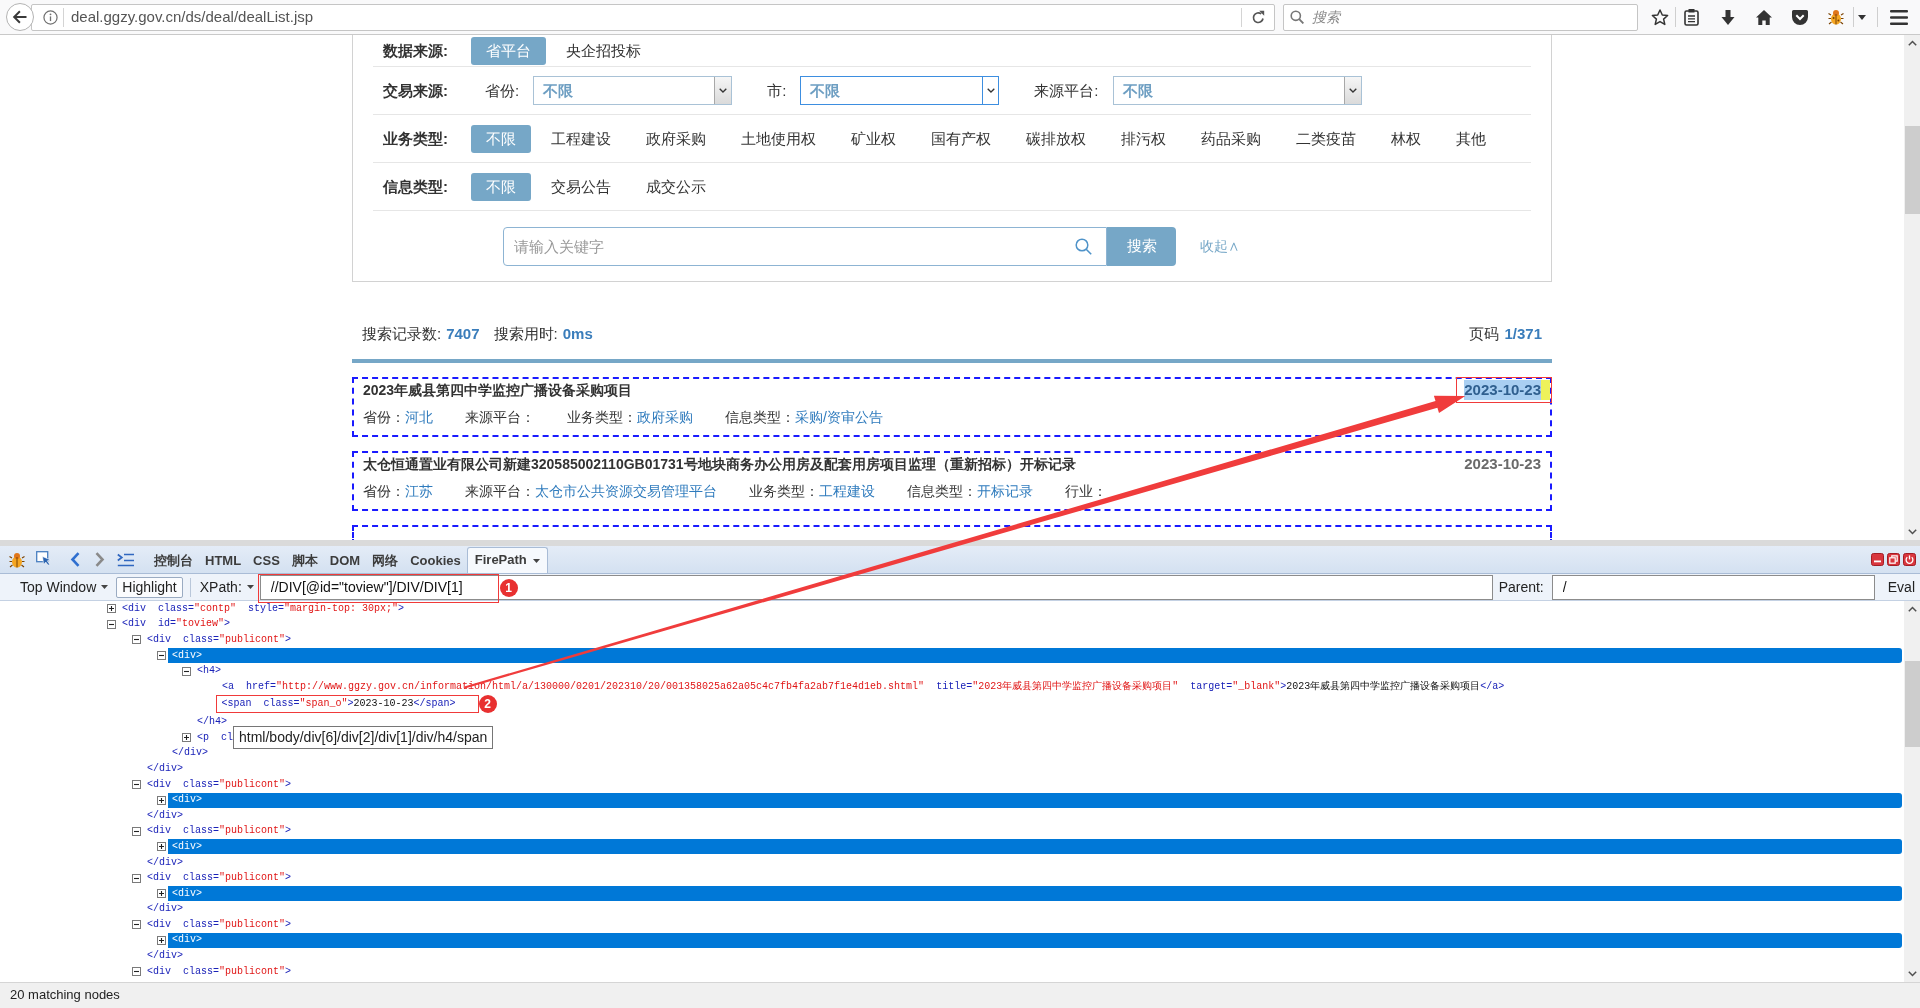 The width and height of the screenshot is (1920, 1008). Describe the element at coordinates (149, 587) in the screenshot. I see `highlight-button: Highlight` at that location.